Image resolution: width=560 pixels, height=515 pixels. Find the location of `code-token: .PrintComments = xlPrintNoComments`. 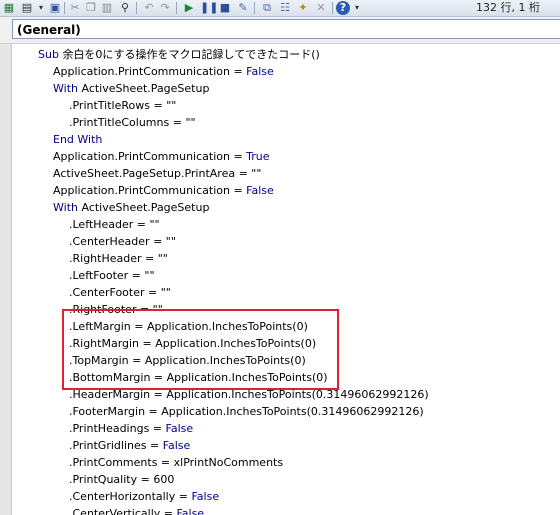

code-token: .PrintComments = xlPrintNoComments is located at coordinates (176, 462).